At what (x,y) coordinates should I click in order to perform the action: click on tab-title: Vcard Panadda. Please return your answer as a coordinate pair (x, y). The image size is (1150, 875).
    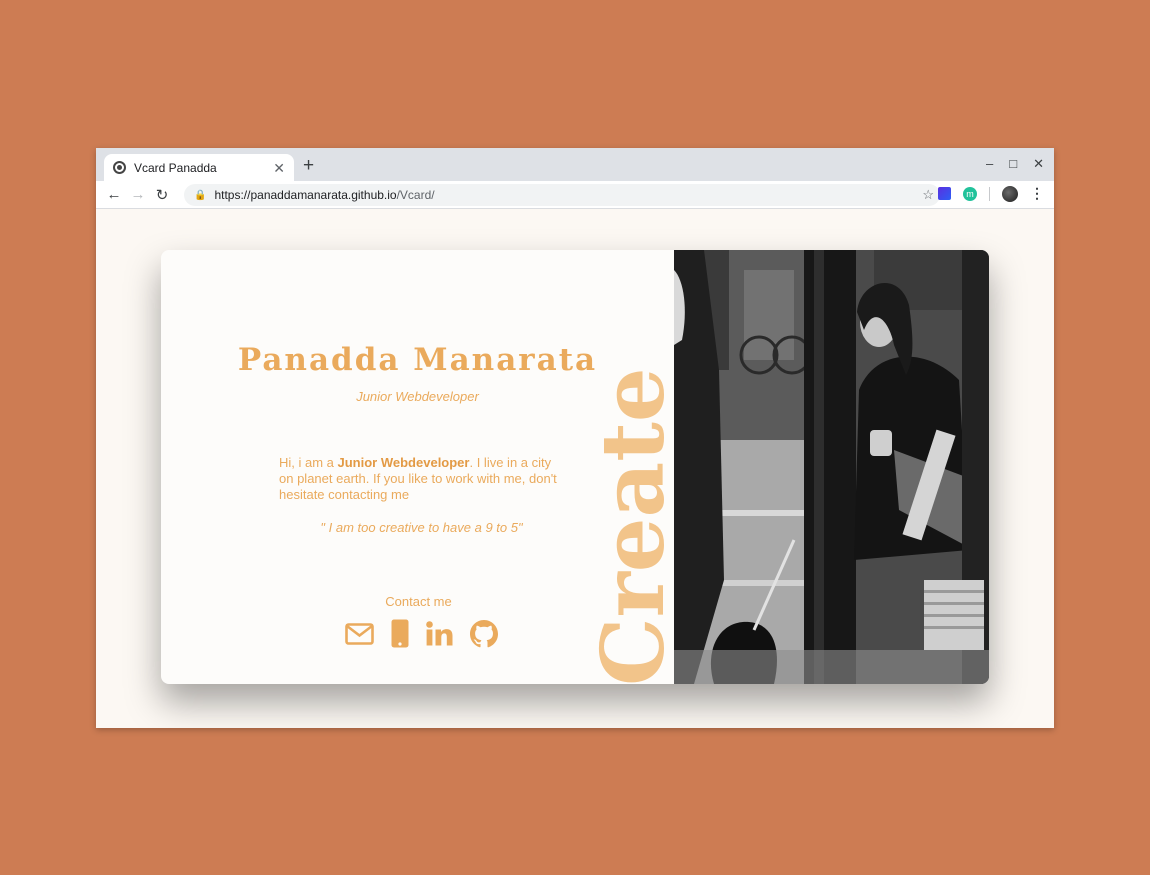
    Looking at the image, I should click on (175, 167).